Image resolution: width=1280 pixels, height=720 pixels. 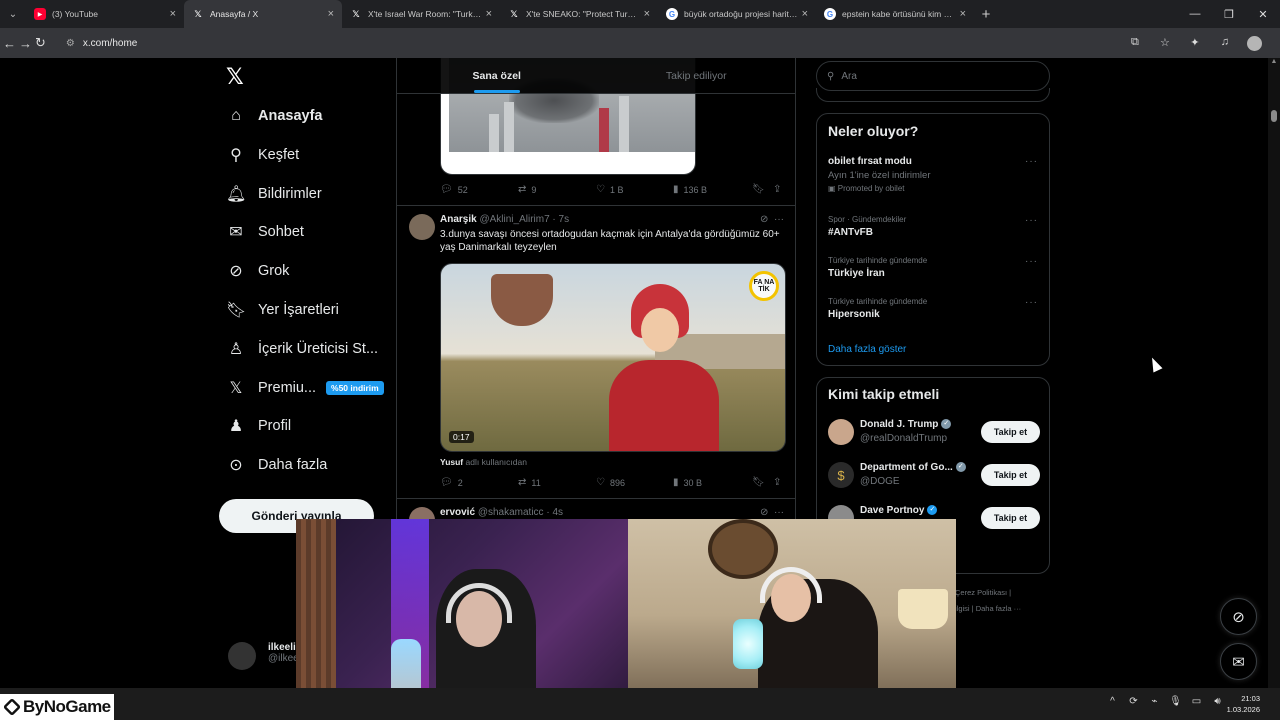 I want to click on show-more-link: Daha fazla göster, so click(x=867, y=349).